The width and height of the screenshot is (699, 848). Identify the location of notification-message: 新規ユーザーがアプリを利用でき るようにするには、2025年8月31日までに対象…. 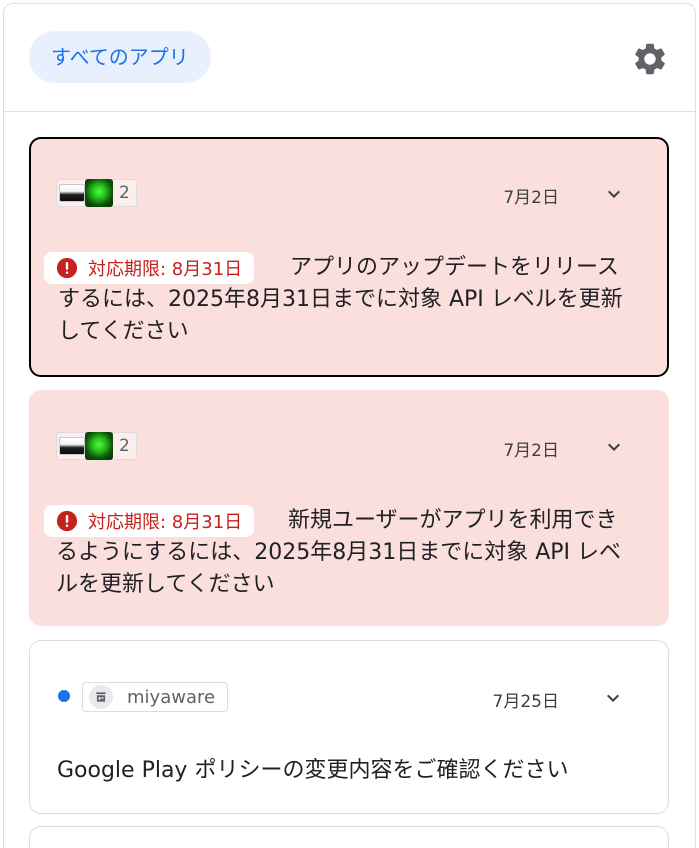
(356, 553).